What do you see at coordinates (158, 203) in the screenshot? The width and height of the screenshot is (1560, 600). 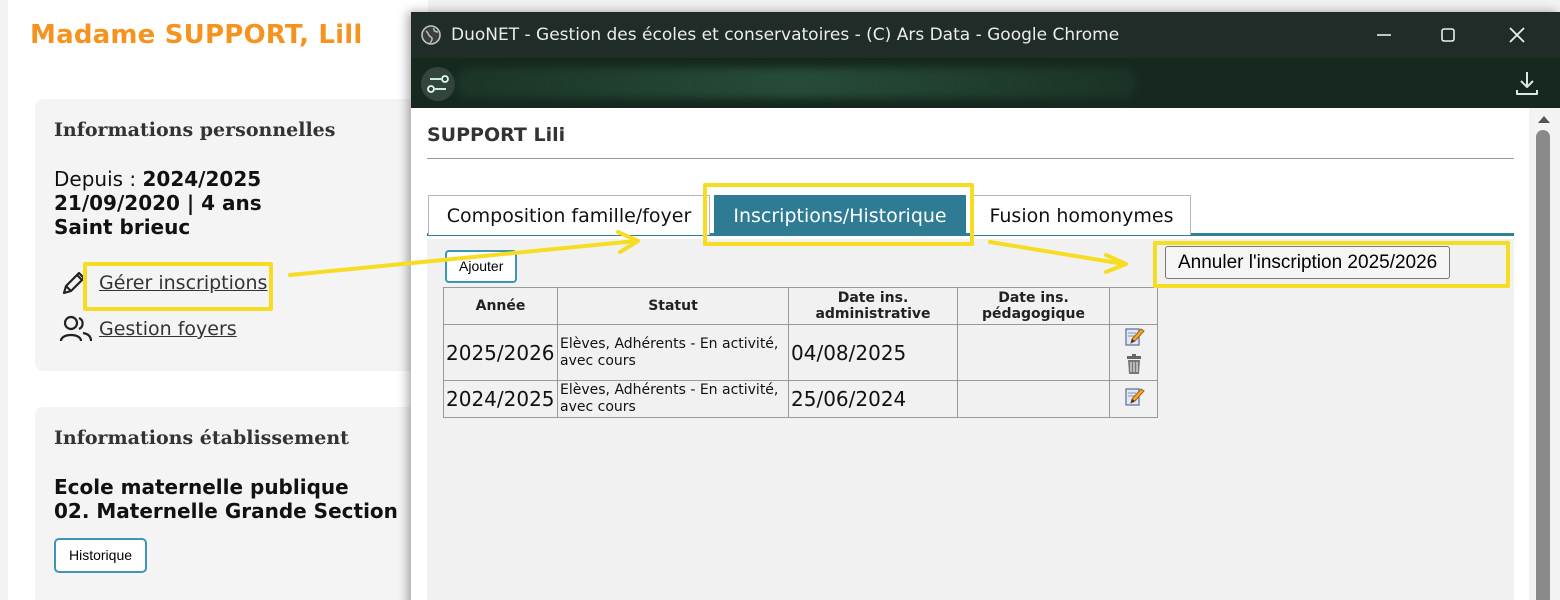 I see `birth-line: 21/09/2020 | 4 ans` at bounding box center [158, 203].